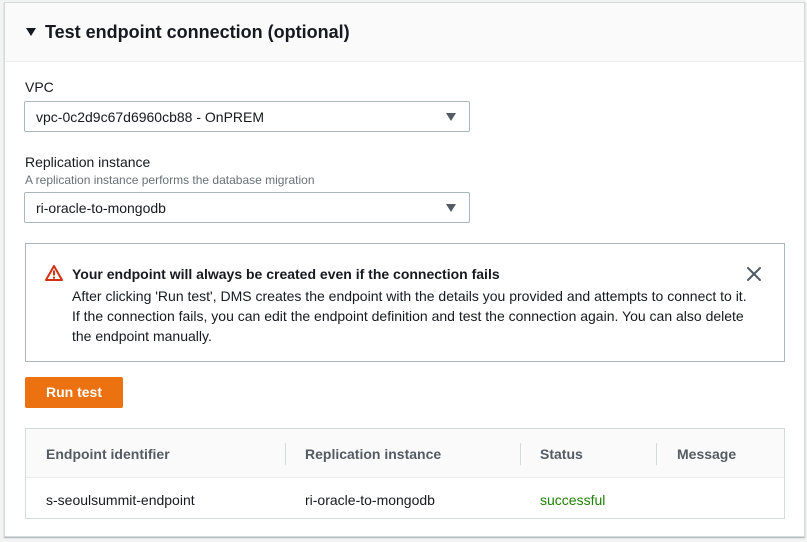 The width and height of the screenshot is (807, 542). I want to click on warning-icon, so click(54, 273).